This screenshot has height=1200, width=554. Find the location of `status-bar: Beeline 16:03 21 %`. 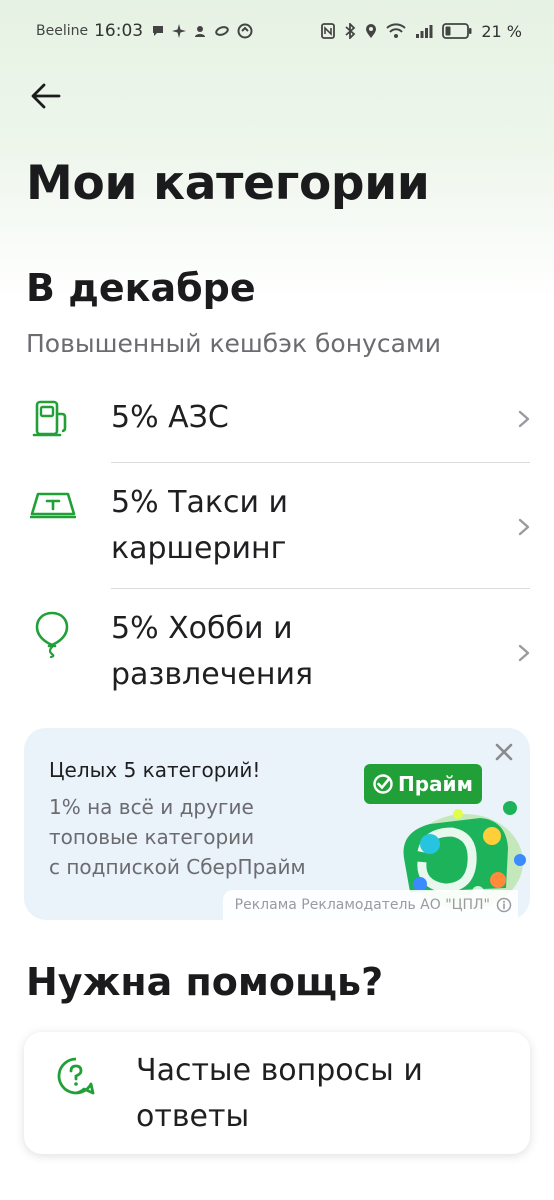

status-bar: Beeline 16:03 21 % is located at coordinates (277, 31).